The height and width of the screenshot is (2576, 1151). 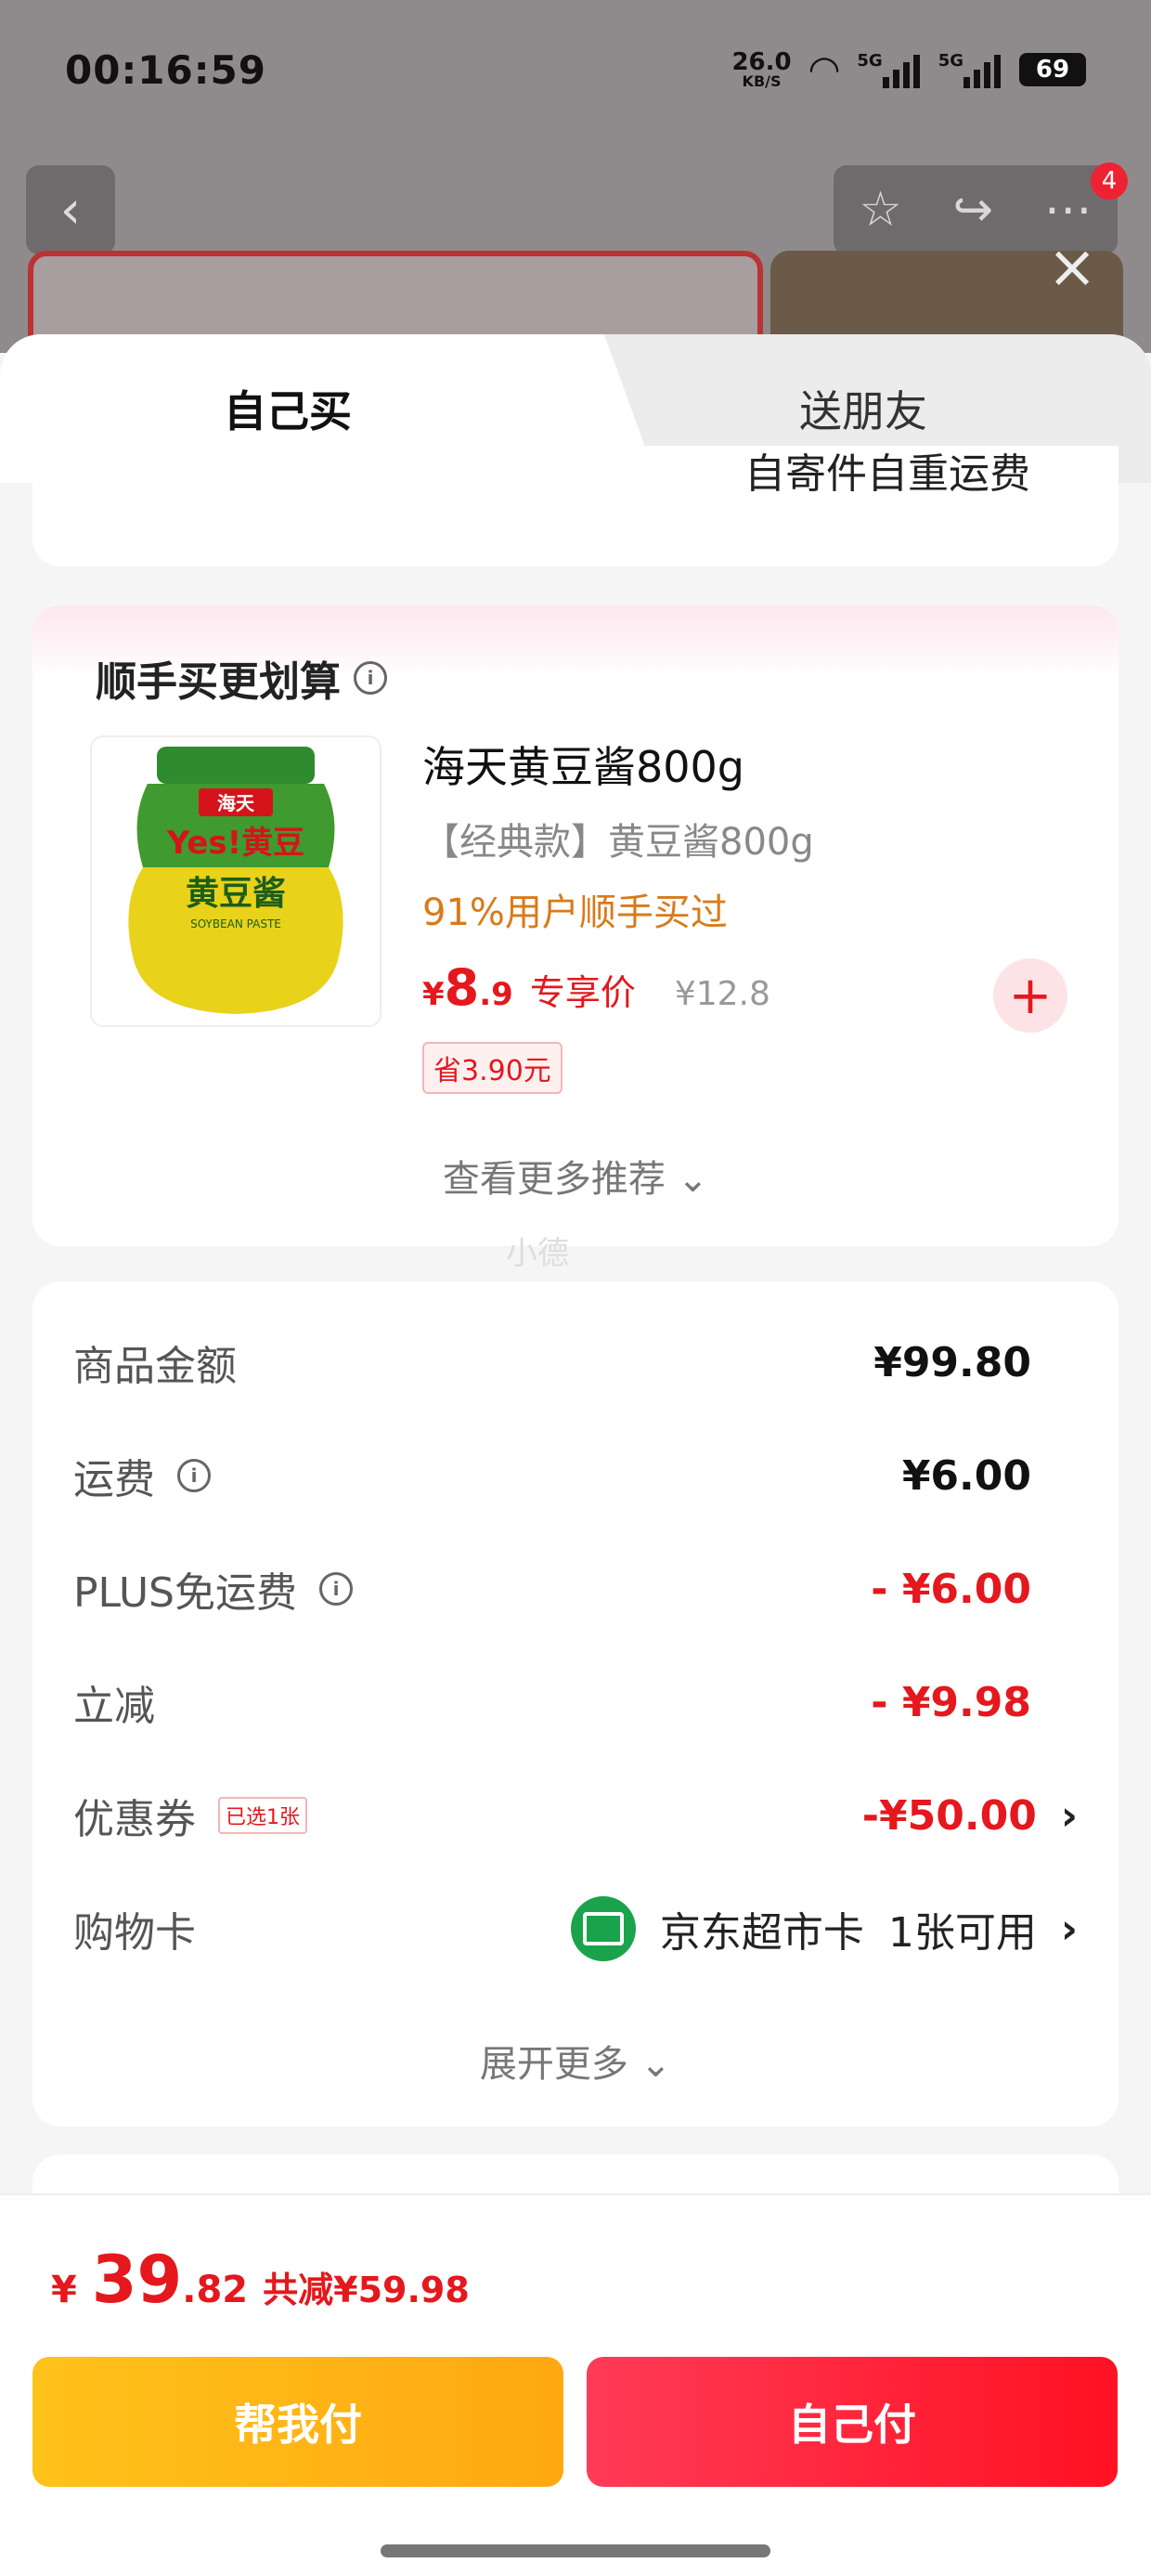 I want to click on share-icon: ↪, so click(x=974, y=210).